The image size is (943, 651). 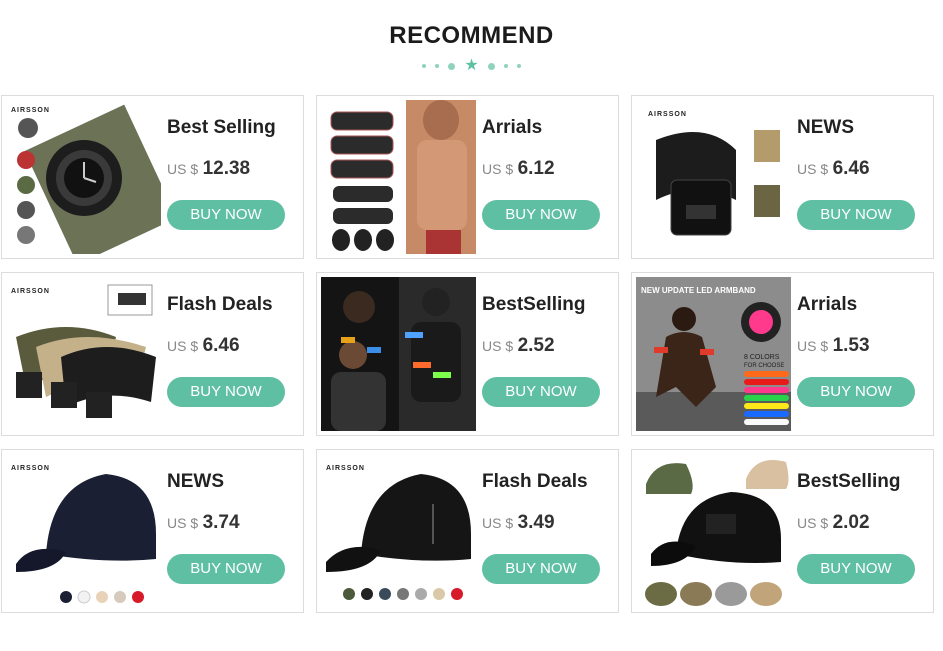 I want to click on price-value: 3.49, so click(x=536, y=522).